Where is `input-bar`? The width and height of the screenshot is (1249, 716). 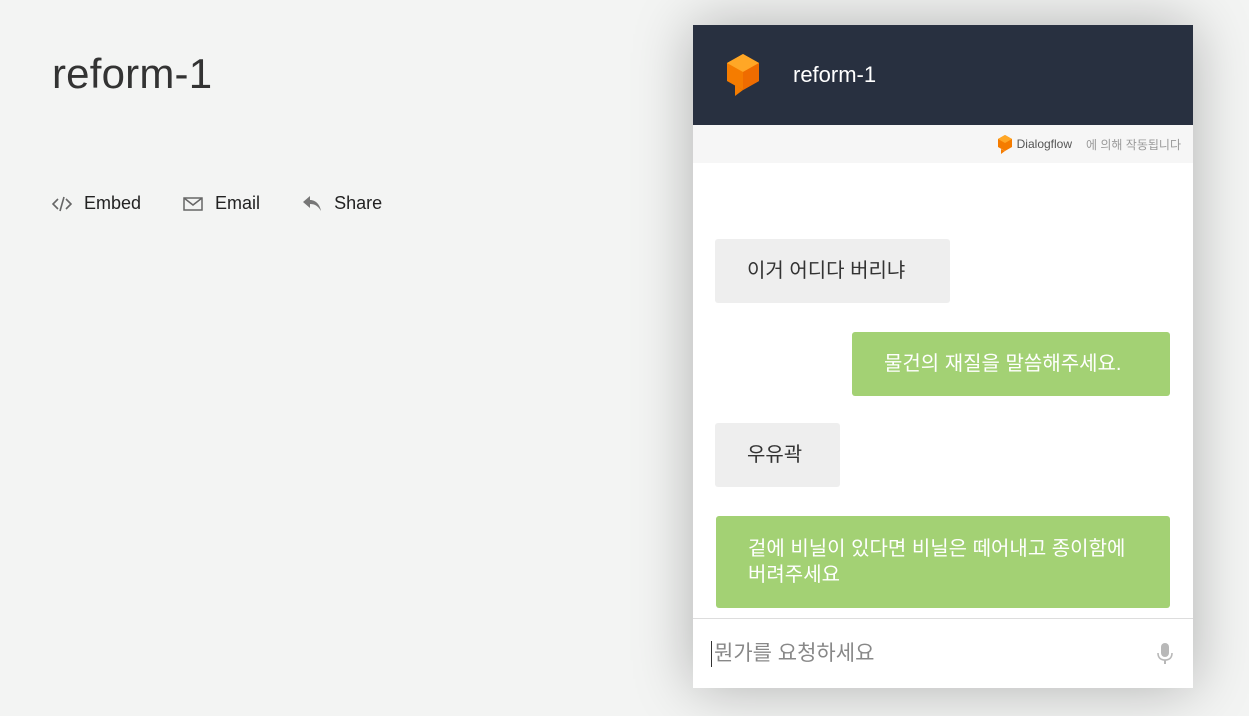 input-bar is located at coordinates (943, 653).